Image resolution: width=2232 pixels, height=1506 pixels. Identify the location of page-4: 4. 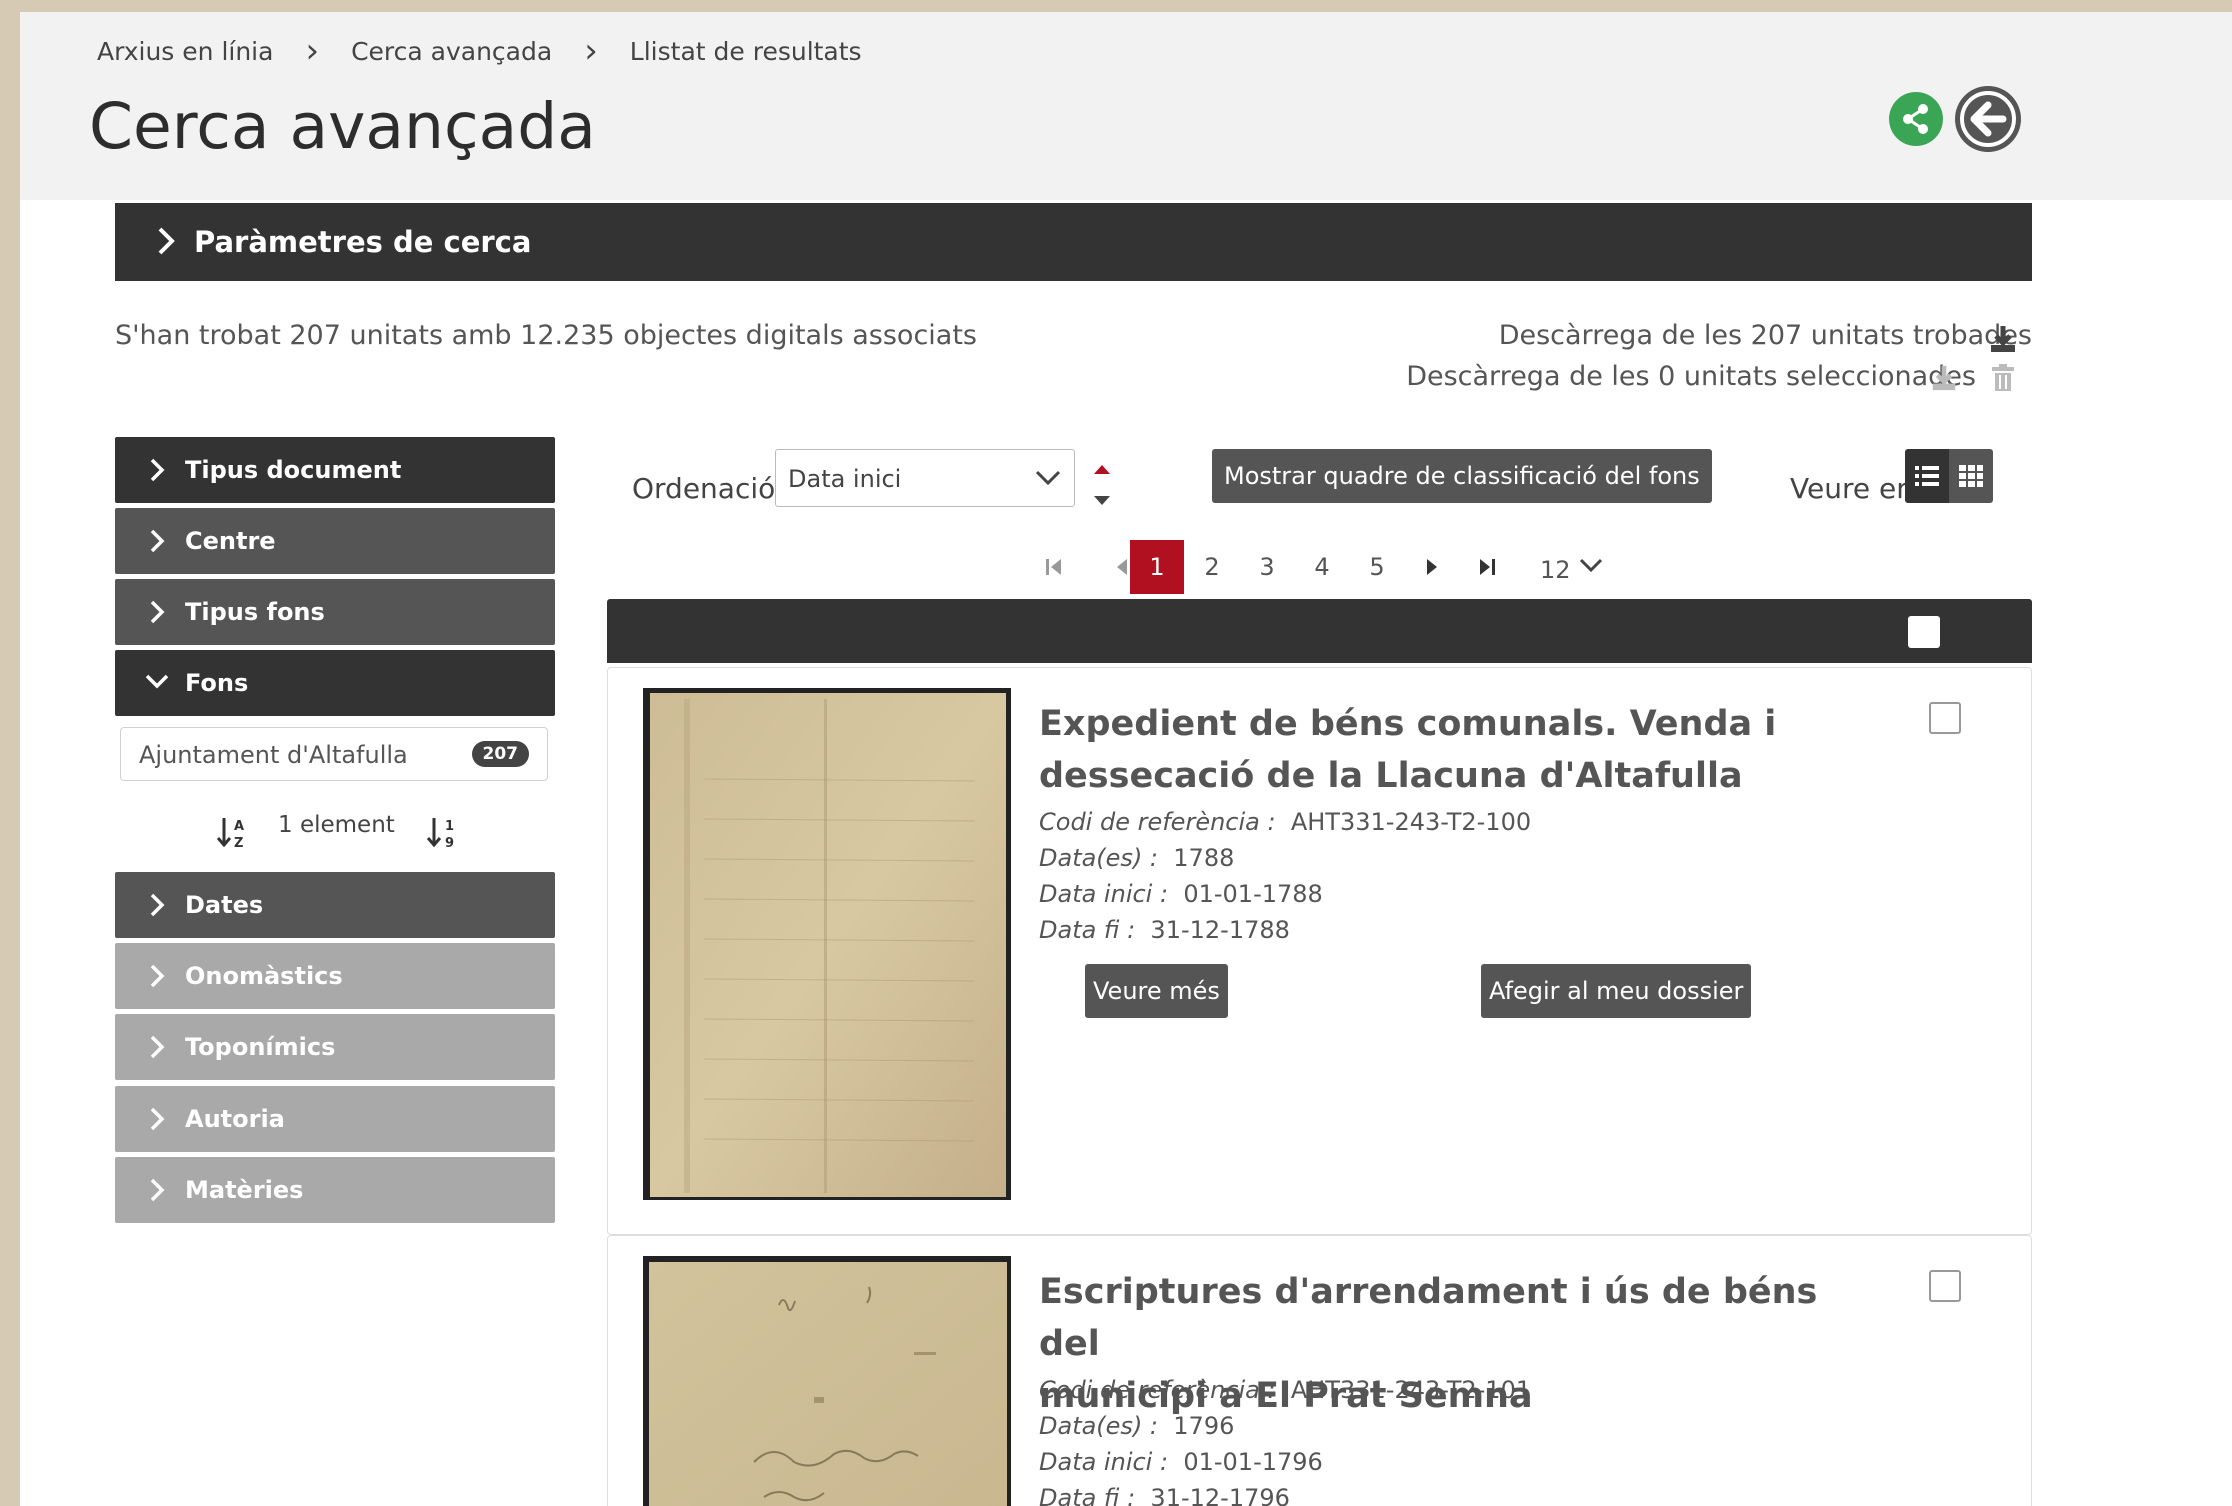
(1322, 567).